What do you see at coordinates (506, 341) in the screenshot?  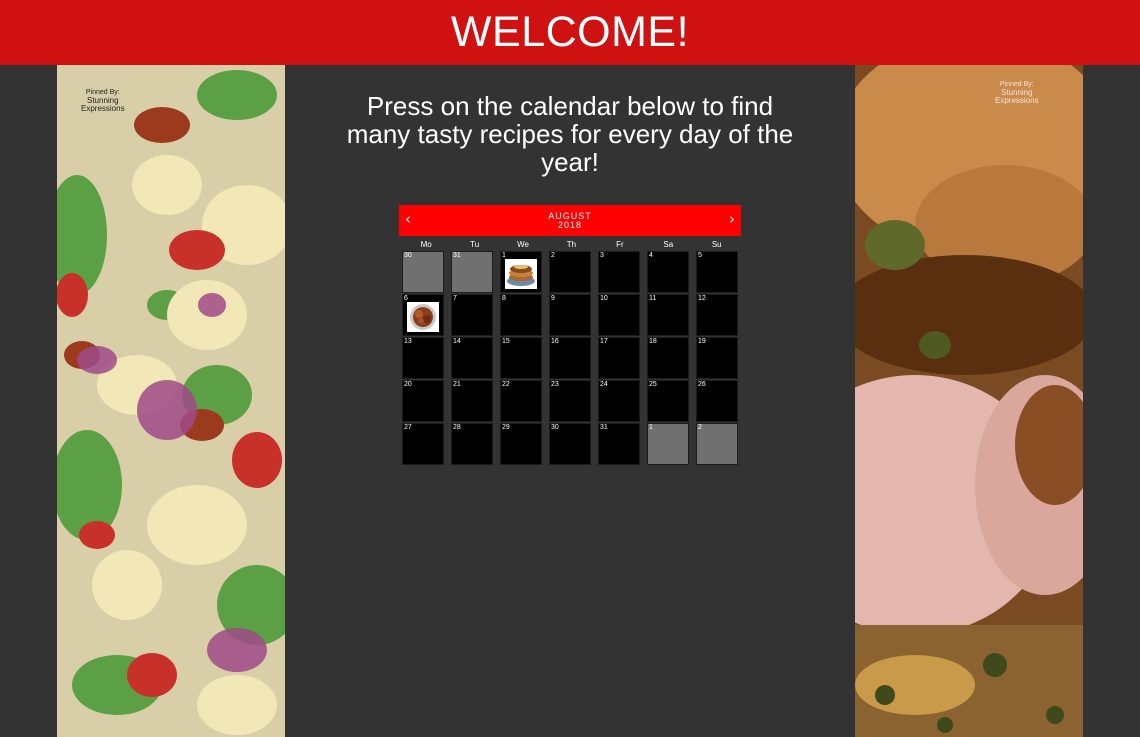 I see `day-number: 15` at bounding box center [506, 341].